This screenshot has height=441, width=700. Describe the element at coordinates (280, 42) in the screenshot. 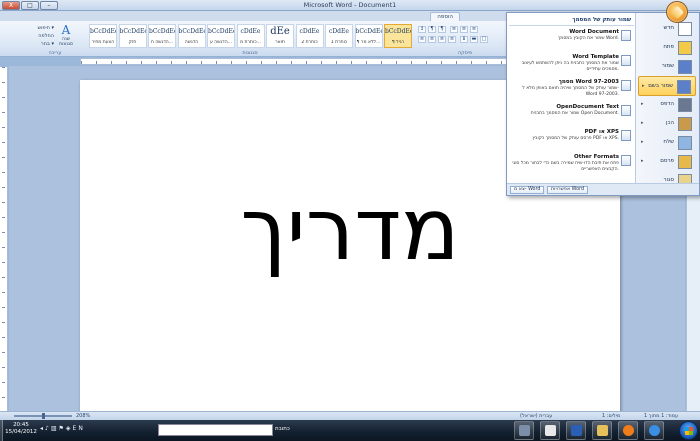

I see `style-name: תואר` at that location.